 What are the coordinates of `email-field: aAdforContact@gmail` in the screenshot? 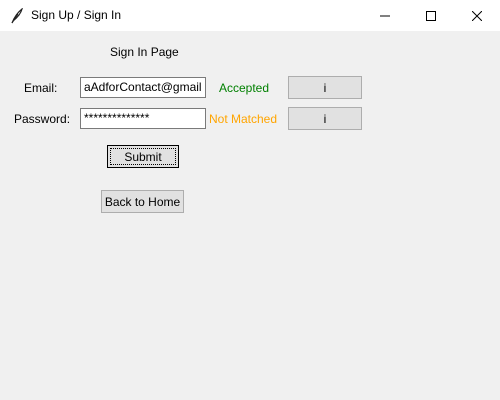 It's located at (143, 87).